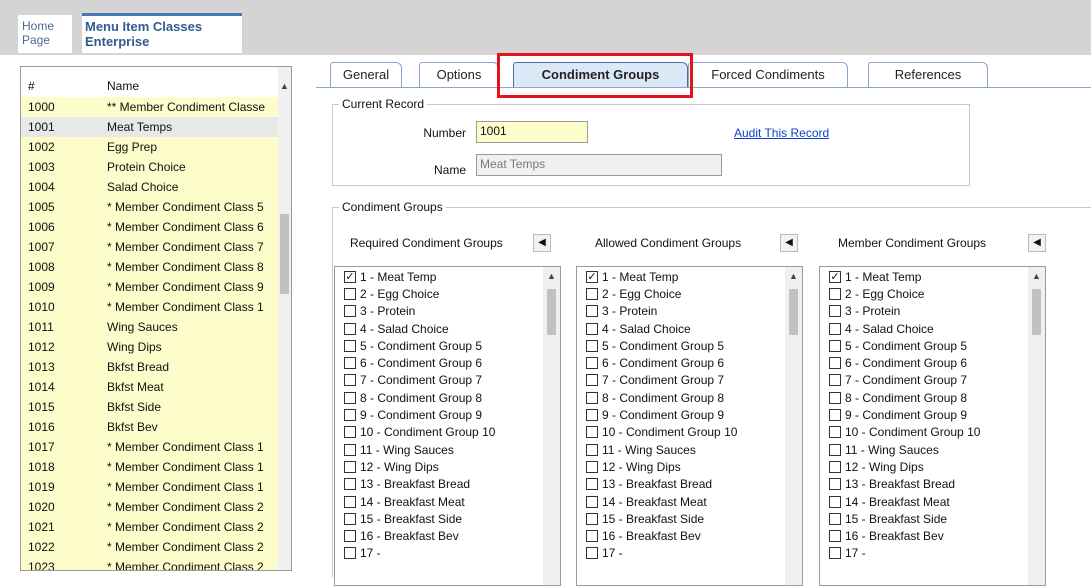  Describe the element at coordinates (689, 432) in the screenshot. I see `checkbox-item: 10 - Condiment Group 10` at that location.